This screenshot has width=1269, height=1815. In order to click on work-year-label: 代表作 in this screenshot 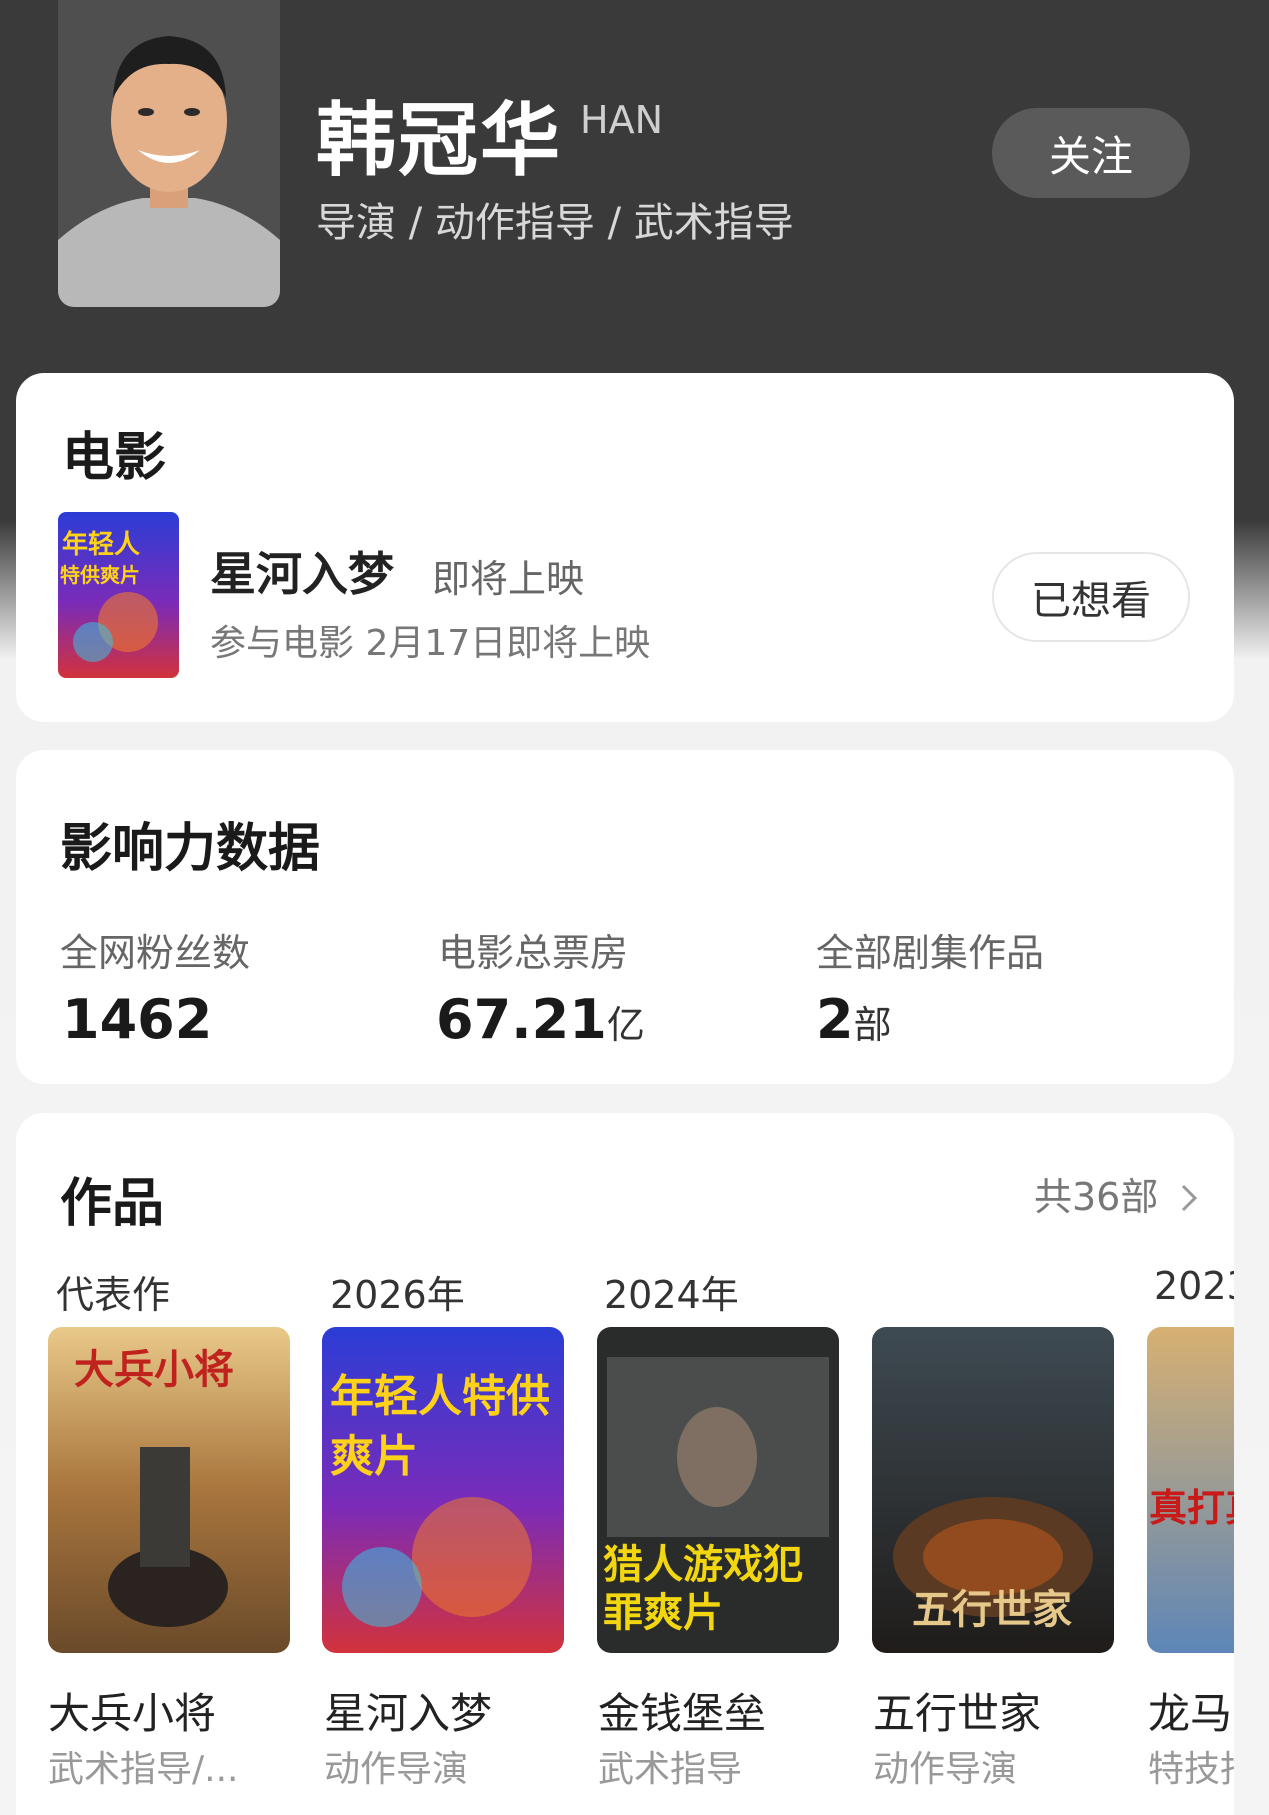, I will do `click(113, 1295)`.